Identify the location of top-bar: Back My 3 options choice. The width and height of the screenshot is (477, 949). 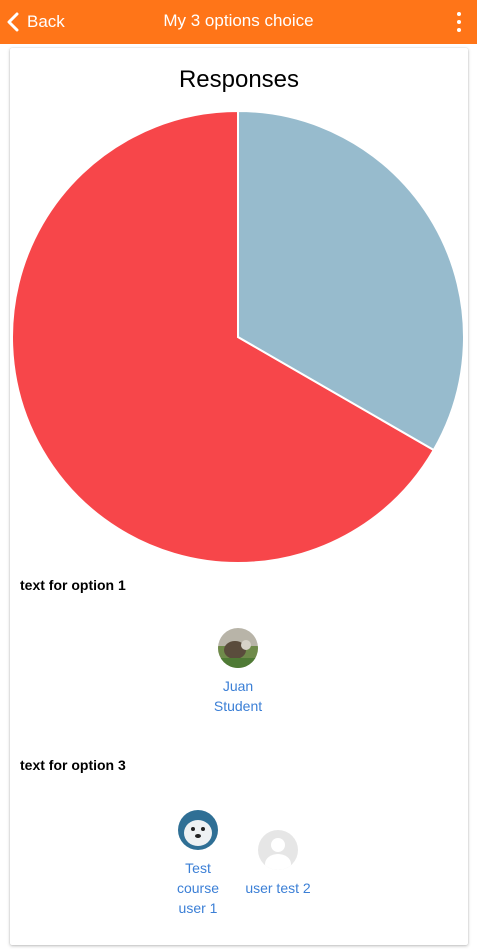
(238, 22).